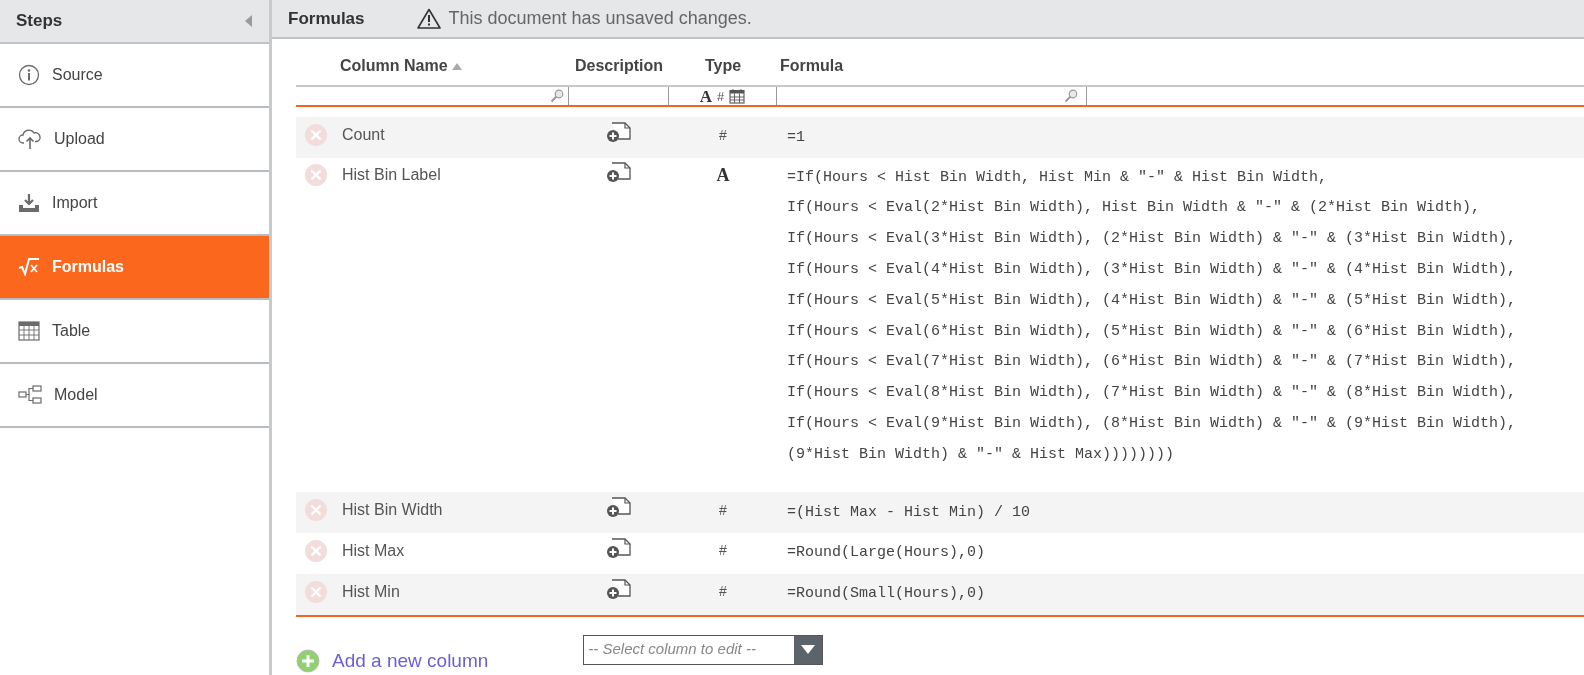 The image size is (1584, 675). I want to click on formula-line: If(Hours < Eval(8*Hist Bin Width), (7*Hist Bin Width) & "-" & (8*Hist Bin Width),, so click(1152, 393).